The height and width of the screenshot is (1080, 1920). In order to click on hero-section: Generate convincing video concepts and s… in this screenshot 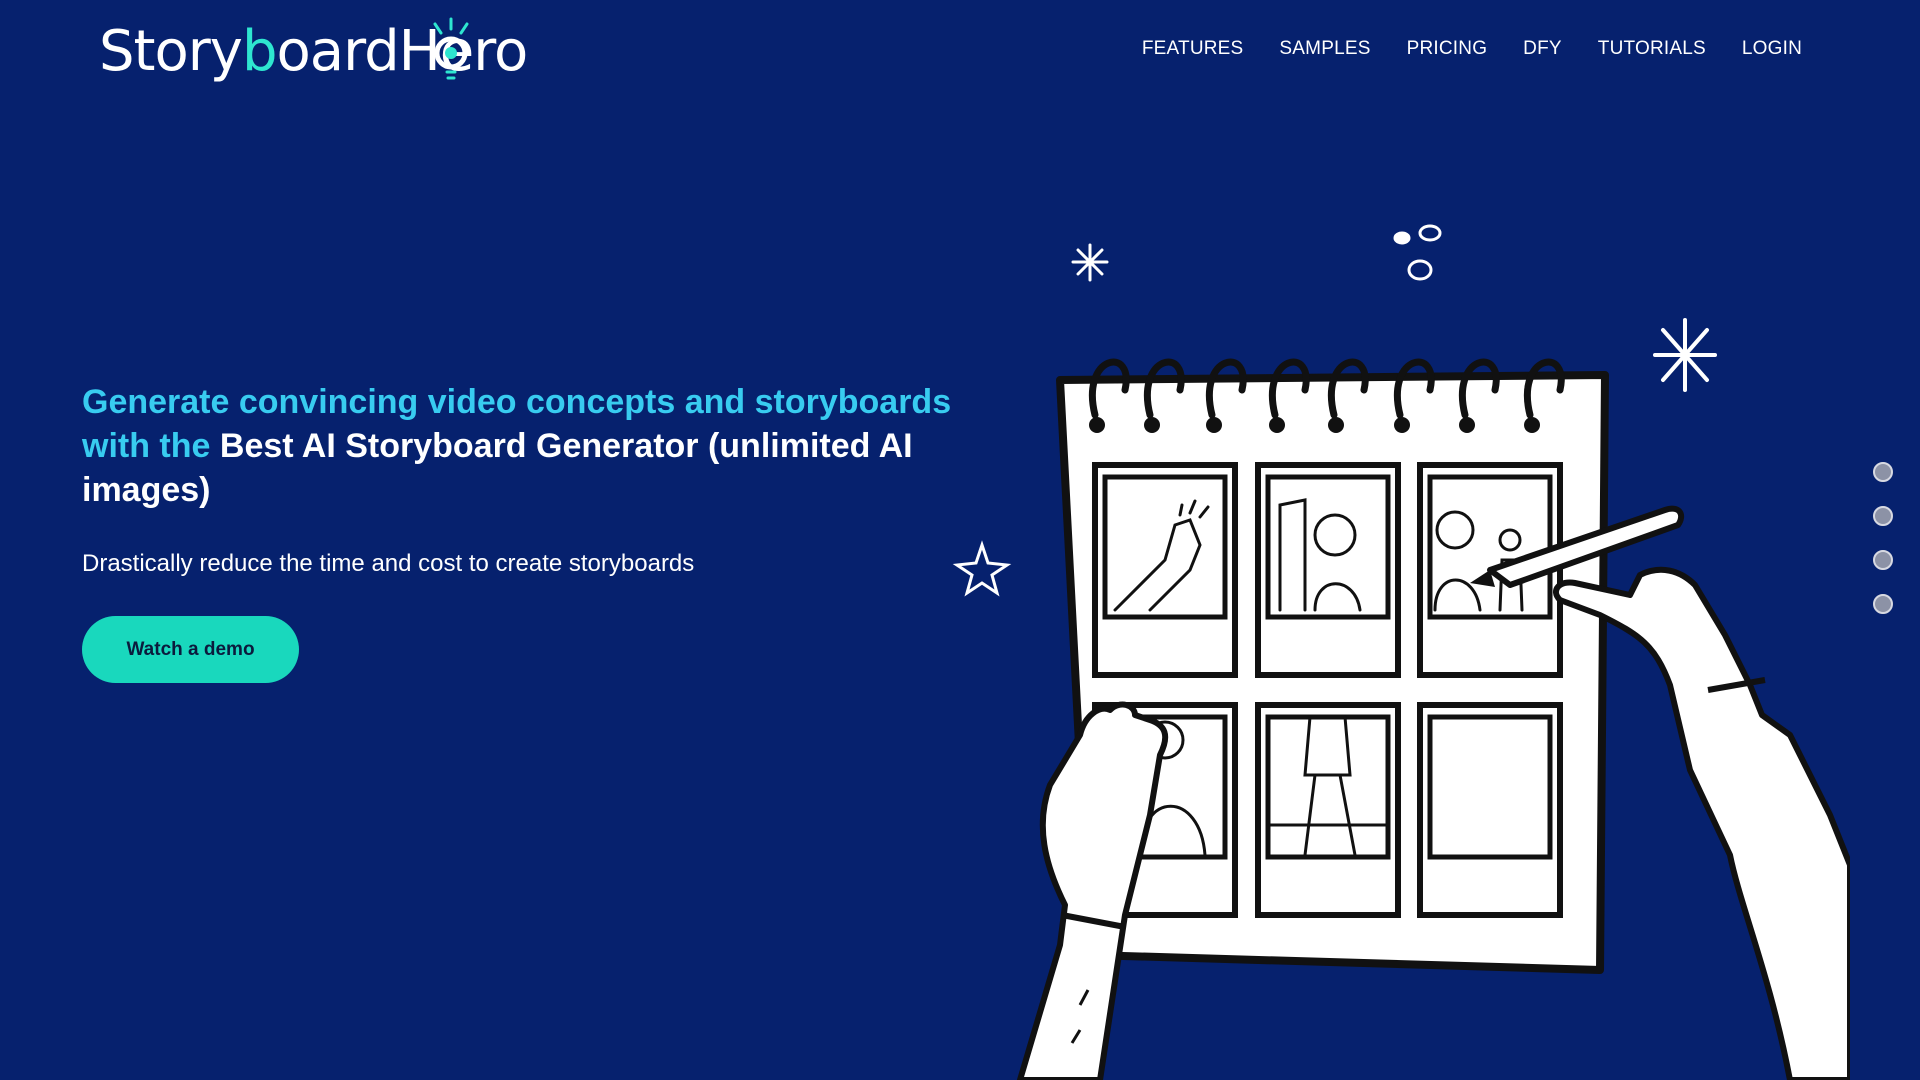, I will do `click(522, 531)`.